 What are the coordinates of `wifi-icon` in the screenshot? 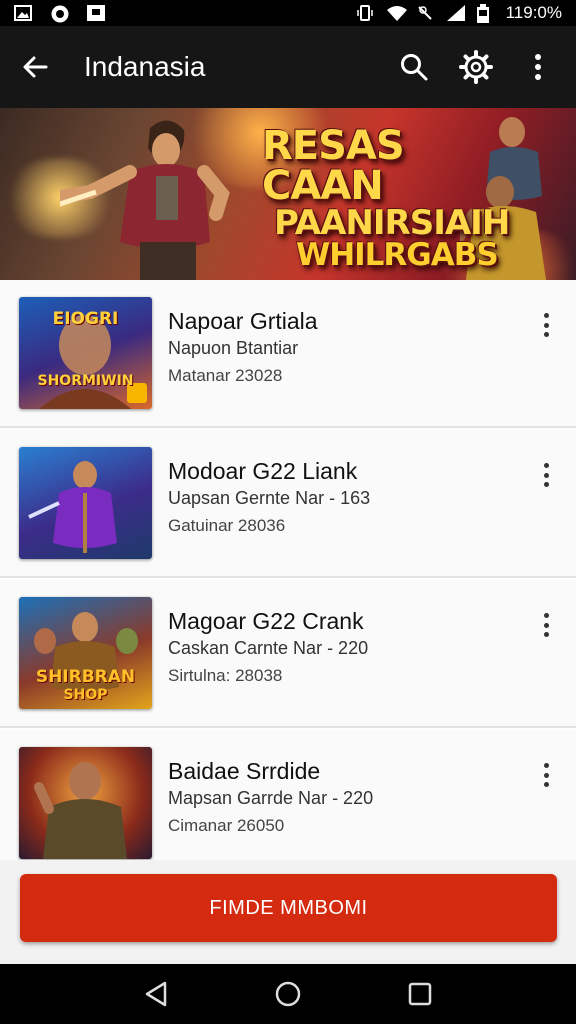 It's located at (396, 13).